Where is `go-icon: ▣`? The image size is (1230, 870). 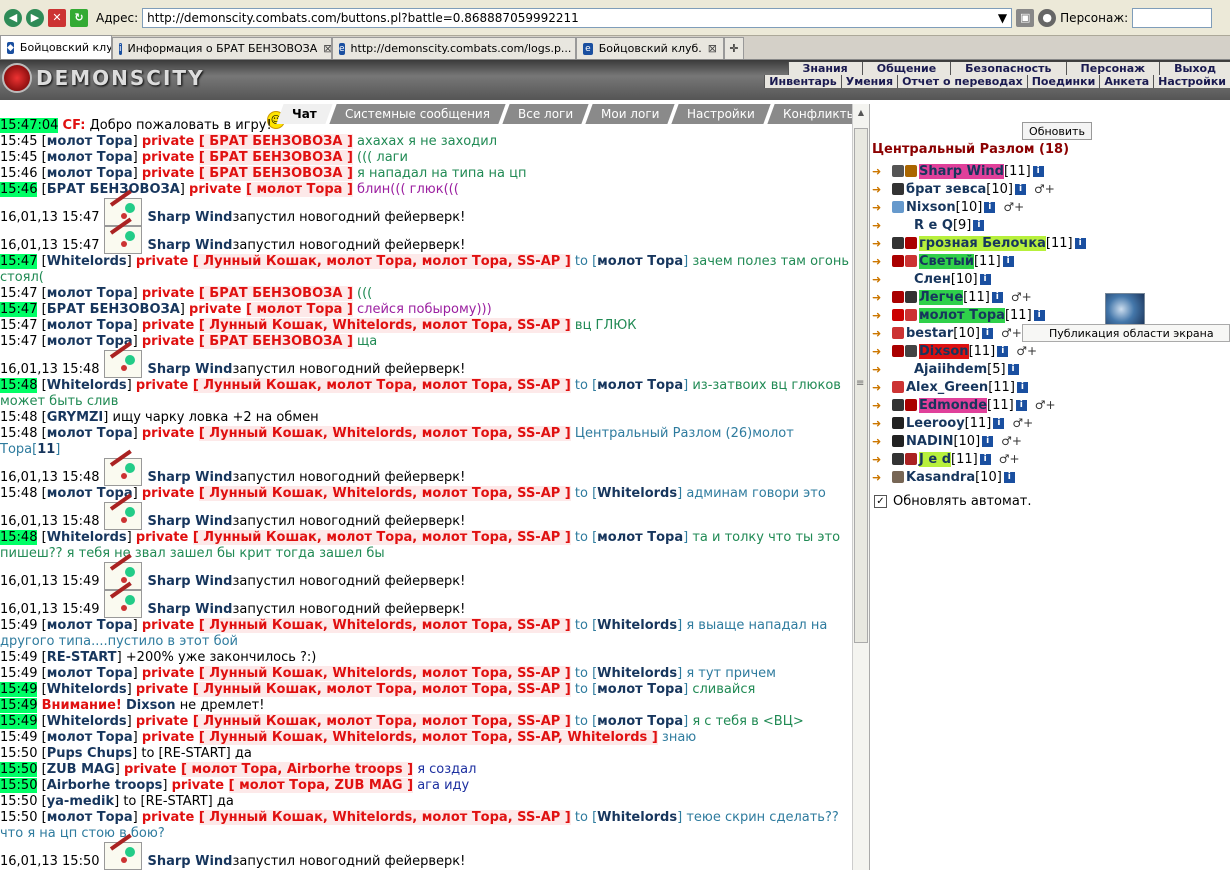
go-icon: ▣ is located at coordinates (1025, 17).